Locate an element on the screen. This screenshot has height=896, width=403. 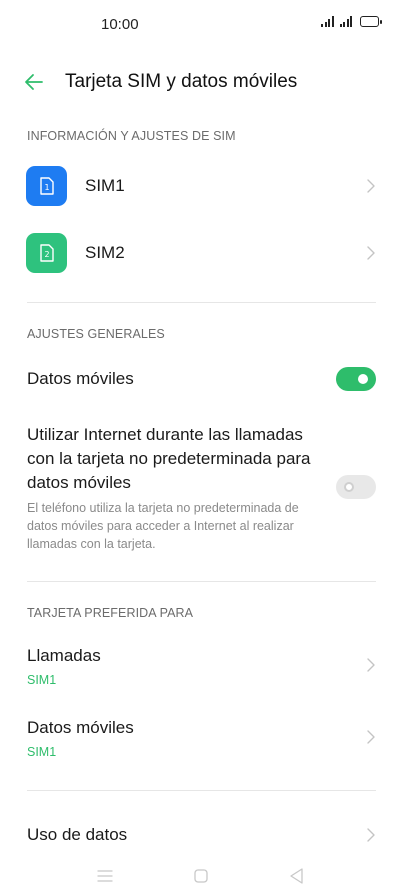
internet-calls-toggle is located at coordinates (356, 487).